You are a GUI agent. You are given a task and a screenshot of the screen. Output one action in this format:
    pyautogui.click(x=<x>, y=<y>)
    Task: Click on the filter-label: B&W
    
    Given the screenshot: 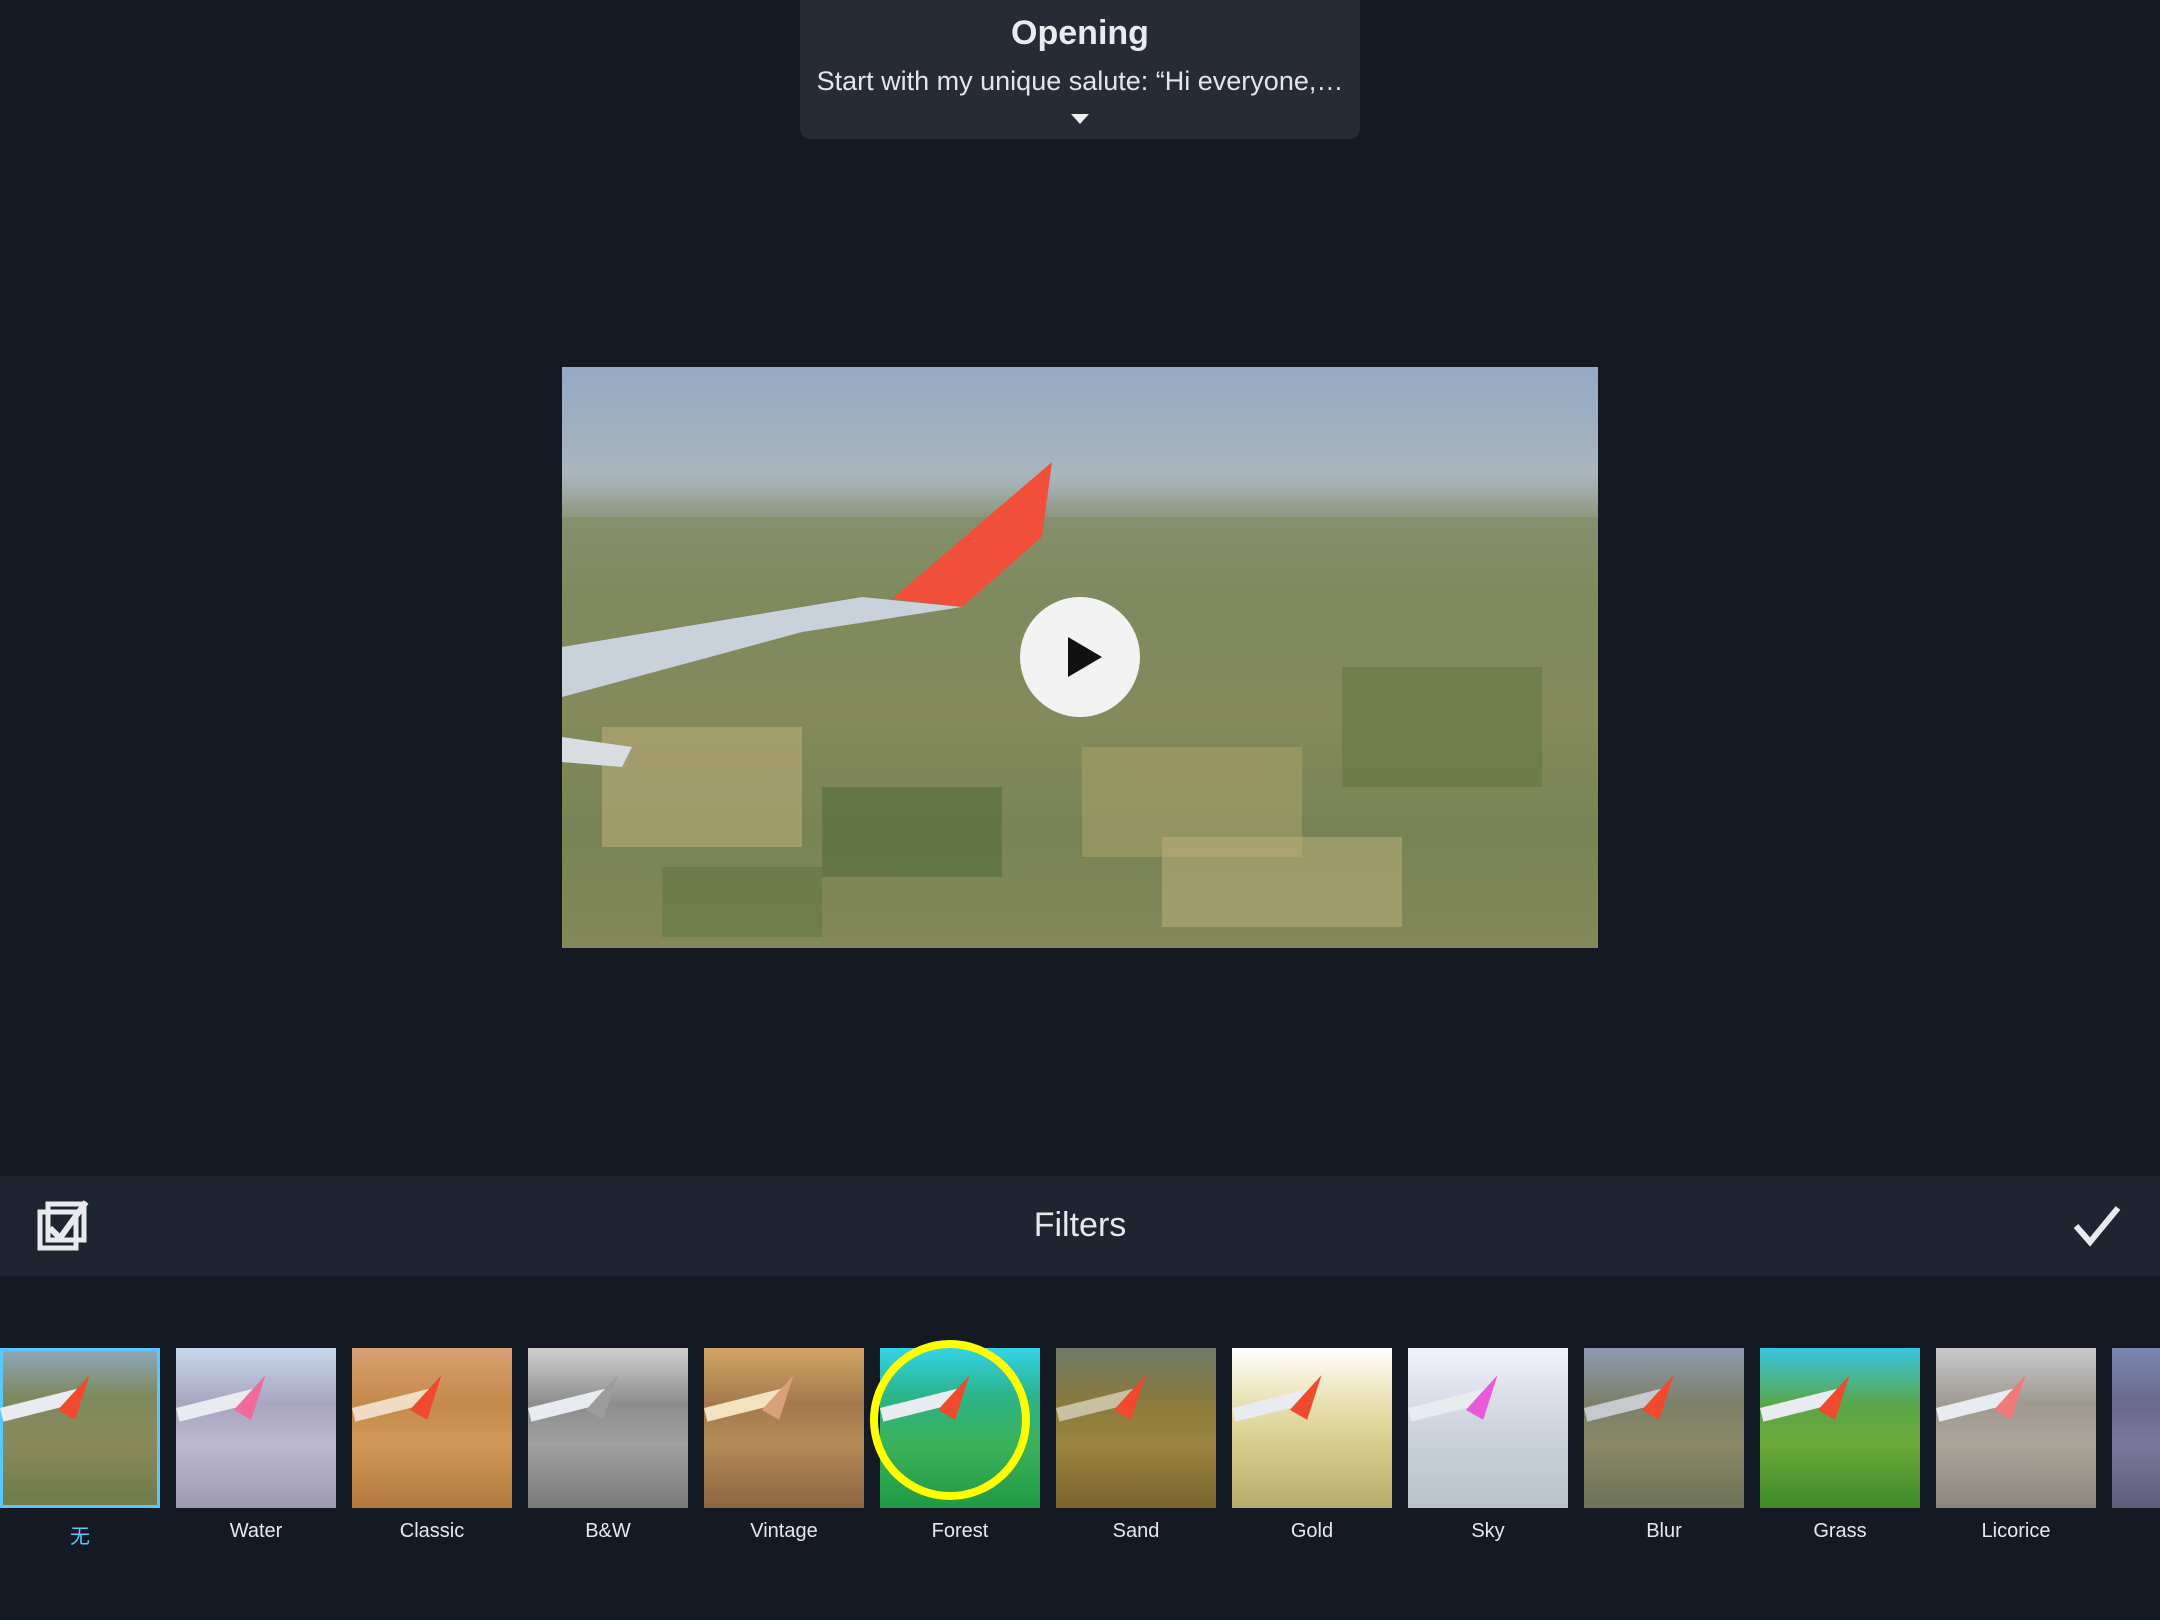 What is the action you would take?
    pyautogui.click(x=608, y=1531)
    